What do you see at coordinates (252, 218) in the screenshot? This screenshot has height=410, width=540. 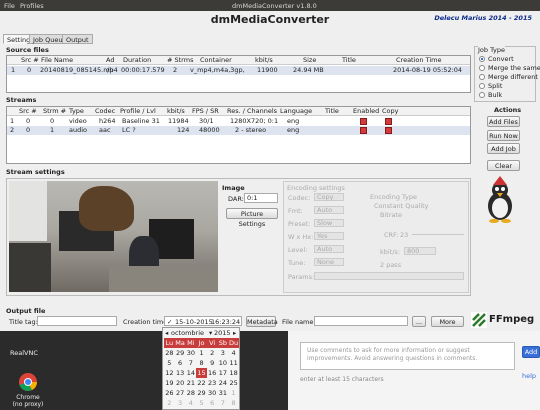 I see `picture-settings-button: Picture Settings` at bounding box center [252, 218].